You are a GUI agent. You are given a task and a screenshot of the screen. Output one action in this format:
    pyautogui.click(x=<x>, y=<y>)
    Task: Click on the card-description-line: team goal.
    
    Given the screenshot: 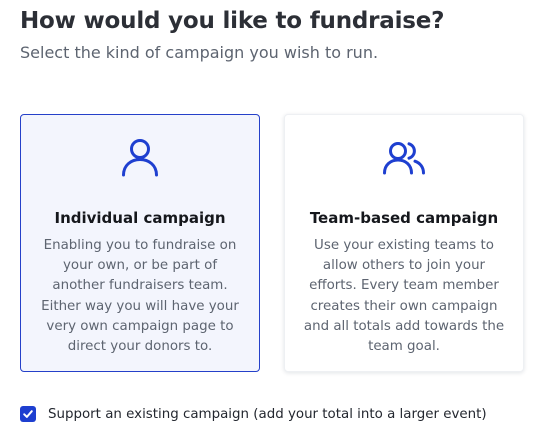 What is the action you would take?
    pyautogui.click(x=404, y=347)
    